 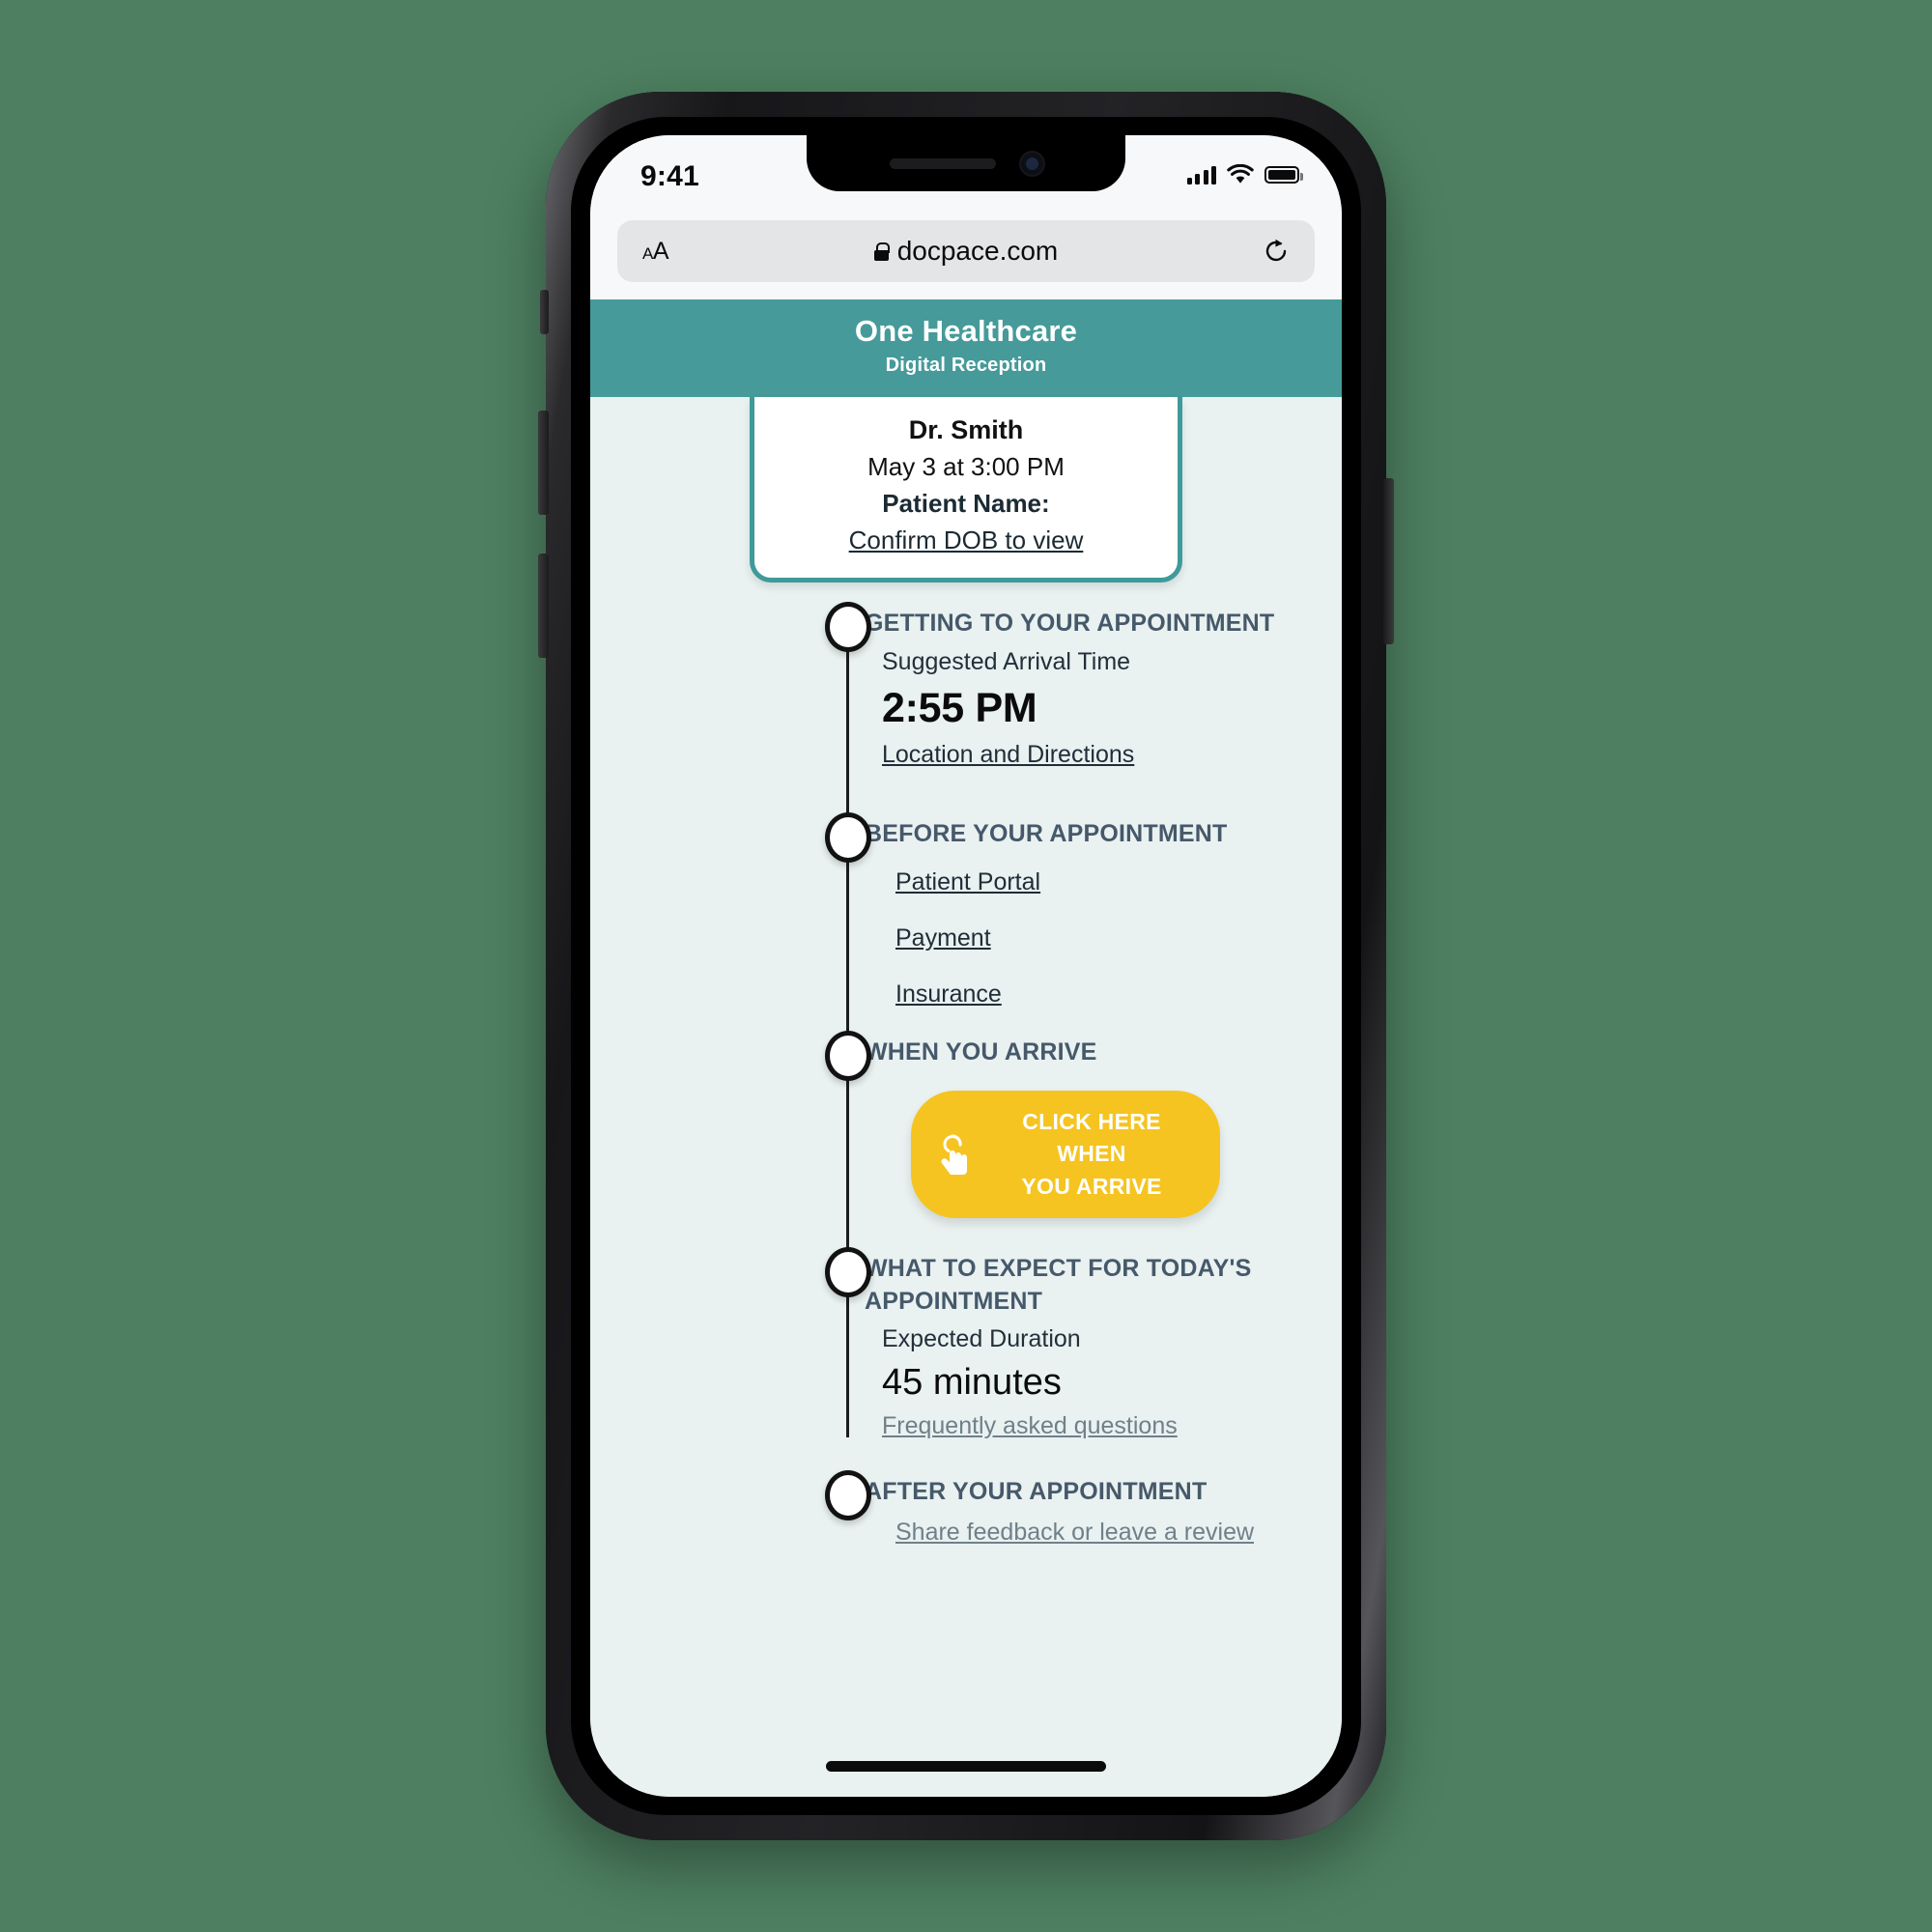 What do you see at coordinates (1276, 252) in the screenshot?
I see `reload-icon` at bounding box center [1276, 252].